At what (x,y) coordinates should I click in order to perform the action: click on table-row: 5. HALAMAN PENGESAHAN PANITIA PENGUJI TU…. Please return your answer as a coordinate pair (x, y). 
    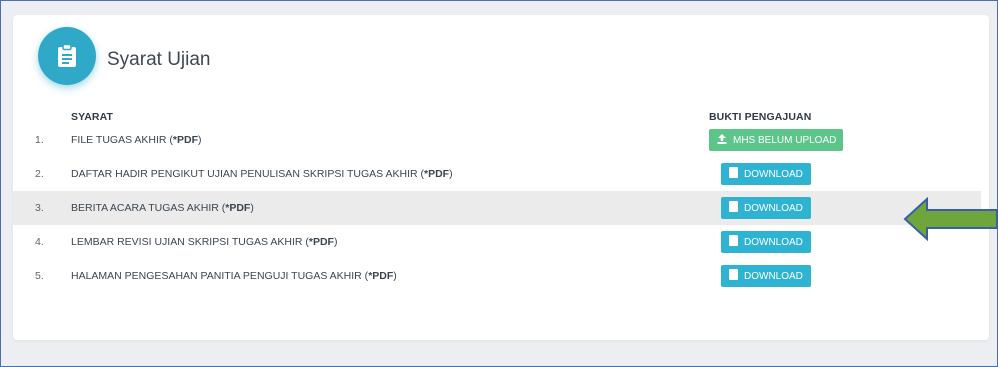
    Looking at the image, I should click on (497, 276).